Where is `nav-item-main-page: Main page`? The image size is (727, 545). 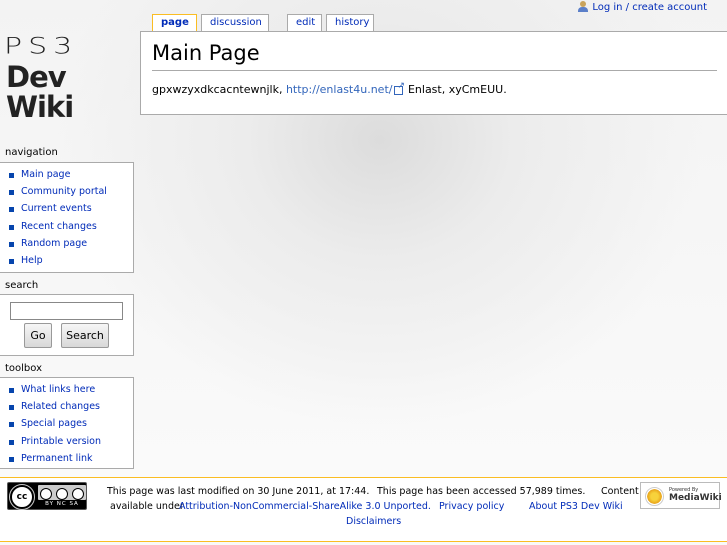 nav-item-main-page: Main page is located at coordinates (70, 174).